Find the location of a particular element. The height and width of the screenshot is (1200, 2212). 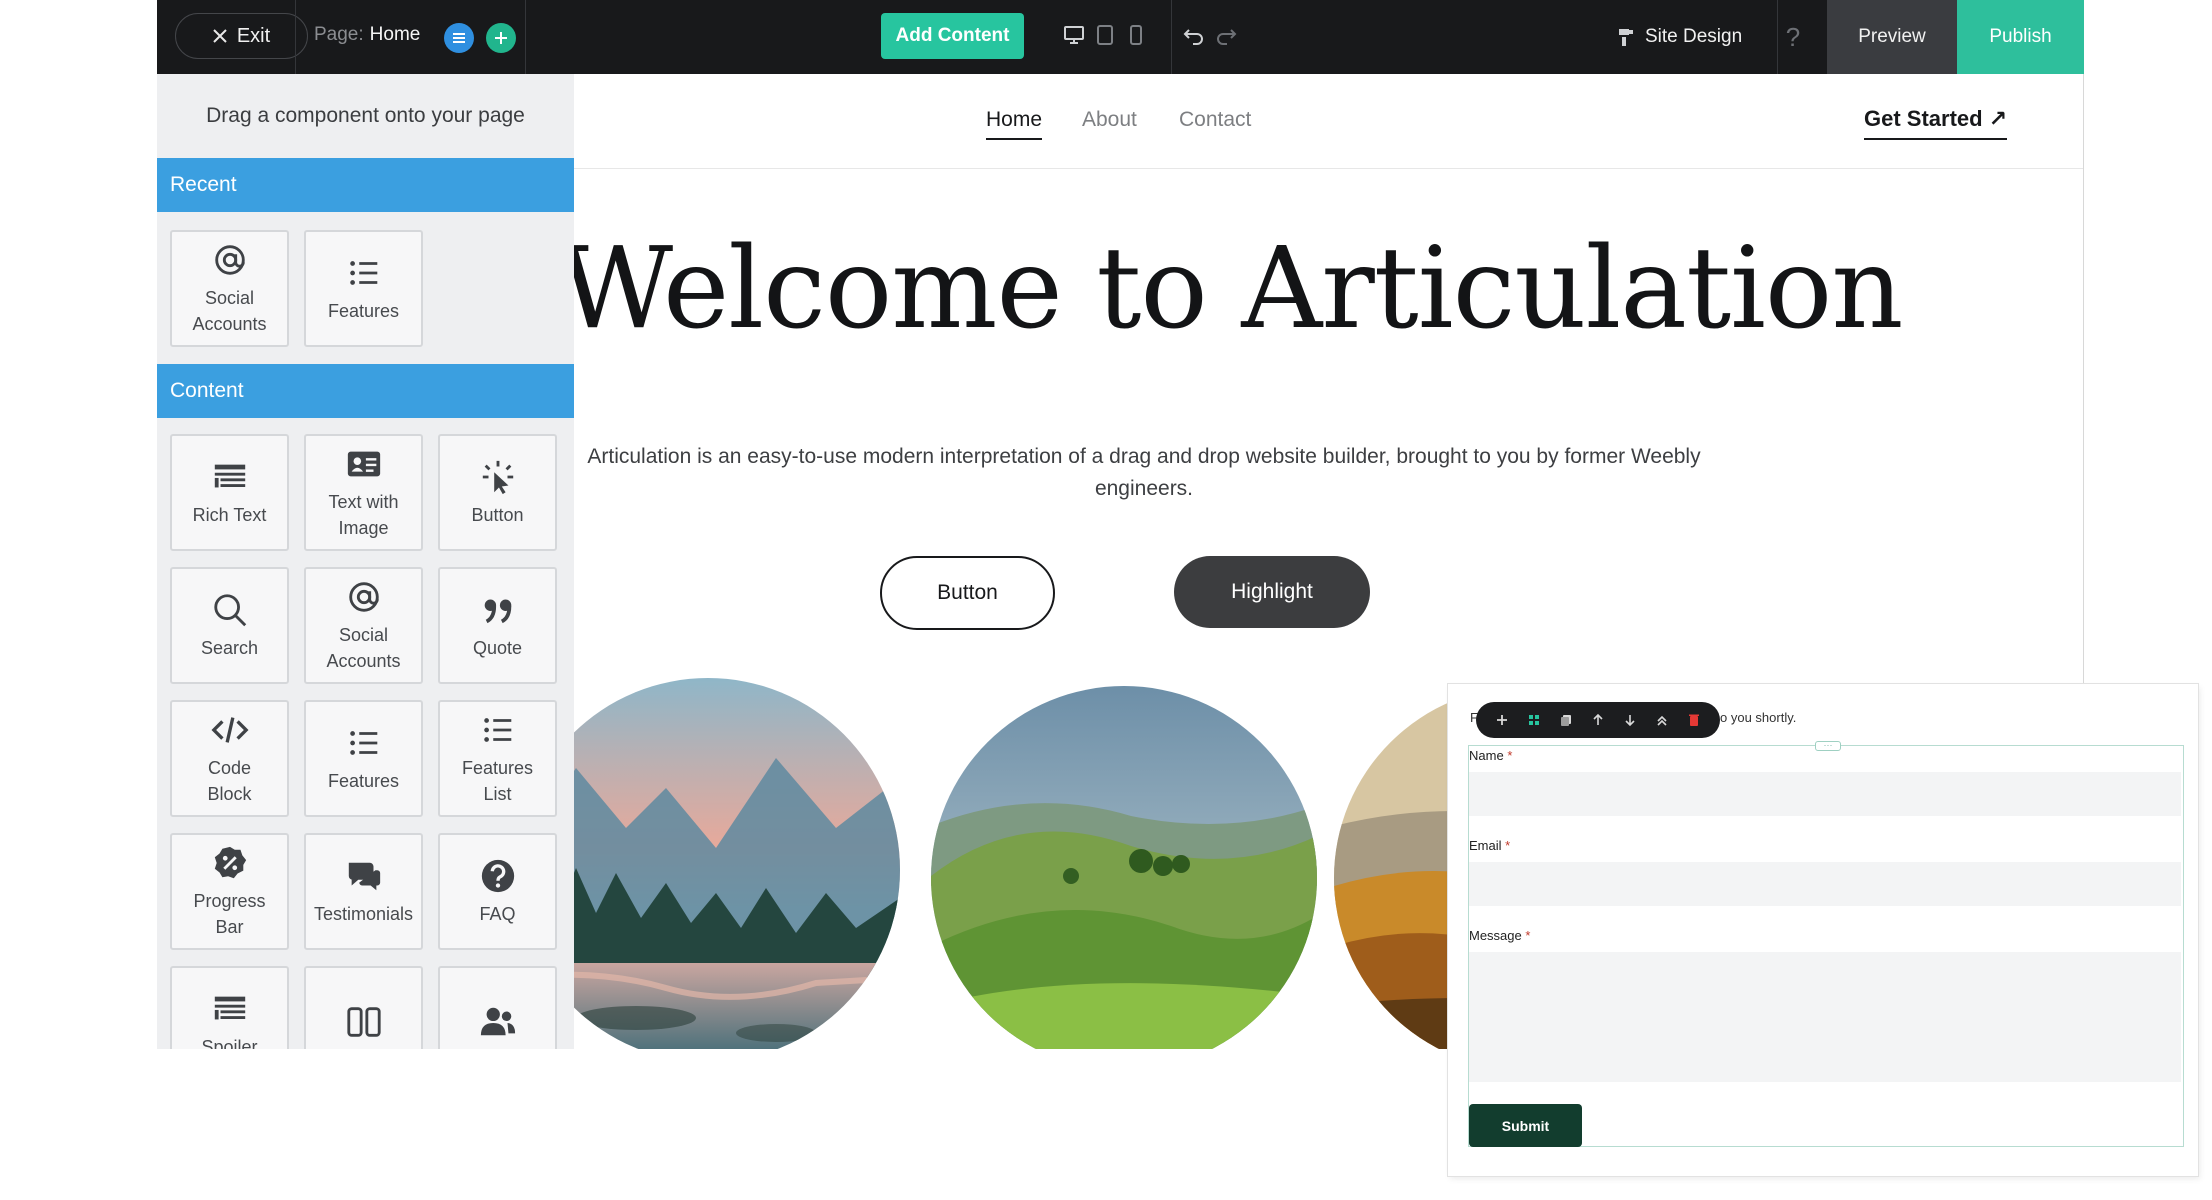

component-code-block: Code Block is located at coordinates (229, 758).